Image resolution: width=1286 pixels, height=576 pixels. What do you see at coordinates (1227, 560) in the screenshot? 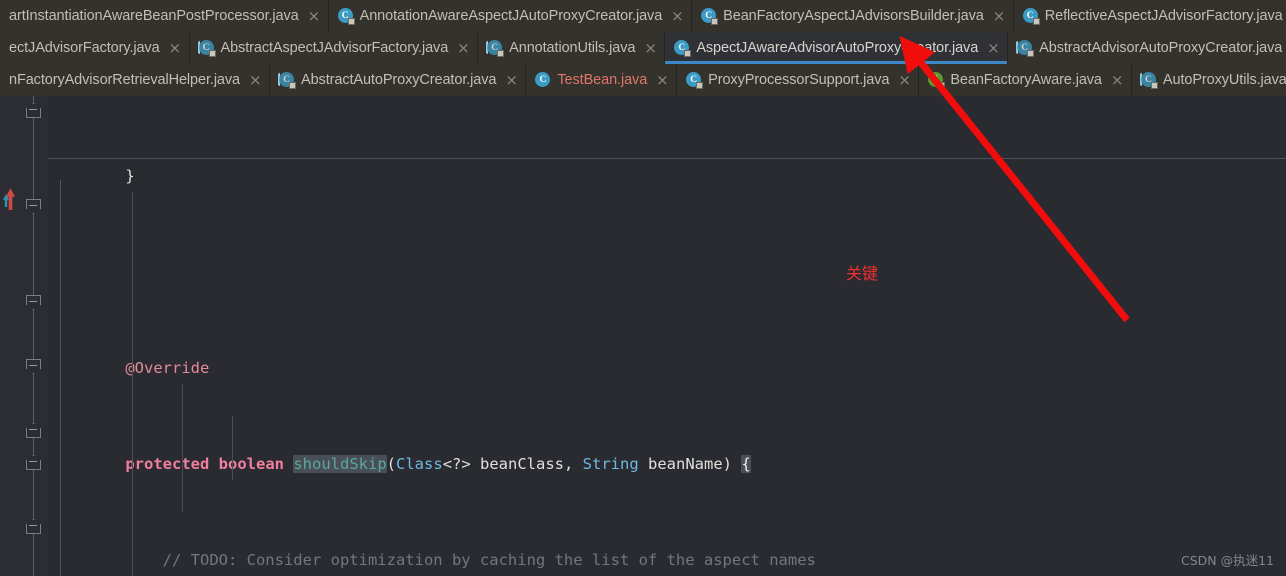
I see `watermark: CSDN @执迷11` at bounding box center [1227, 560].